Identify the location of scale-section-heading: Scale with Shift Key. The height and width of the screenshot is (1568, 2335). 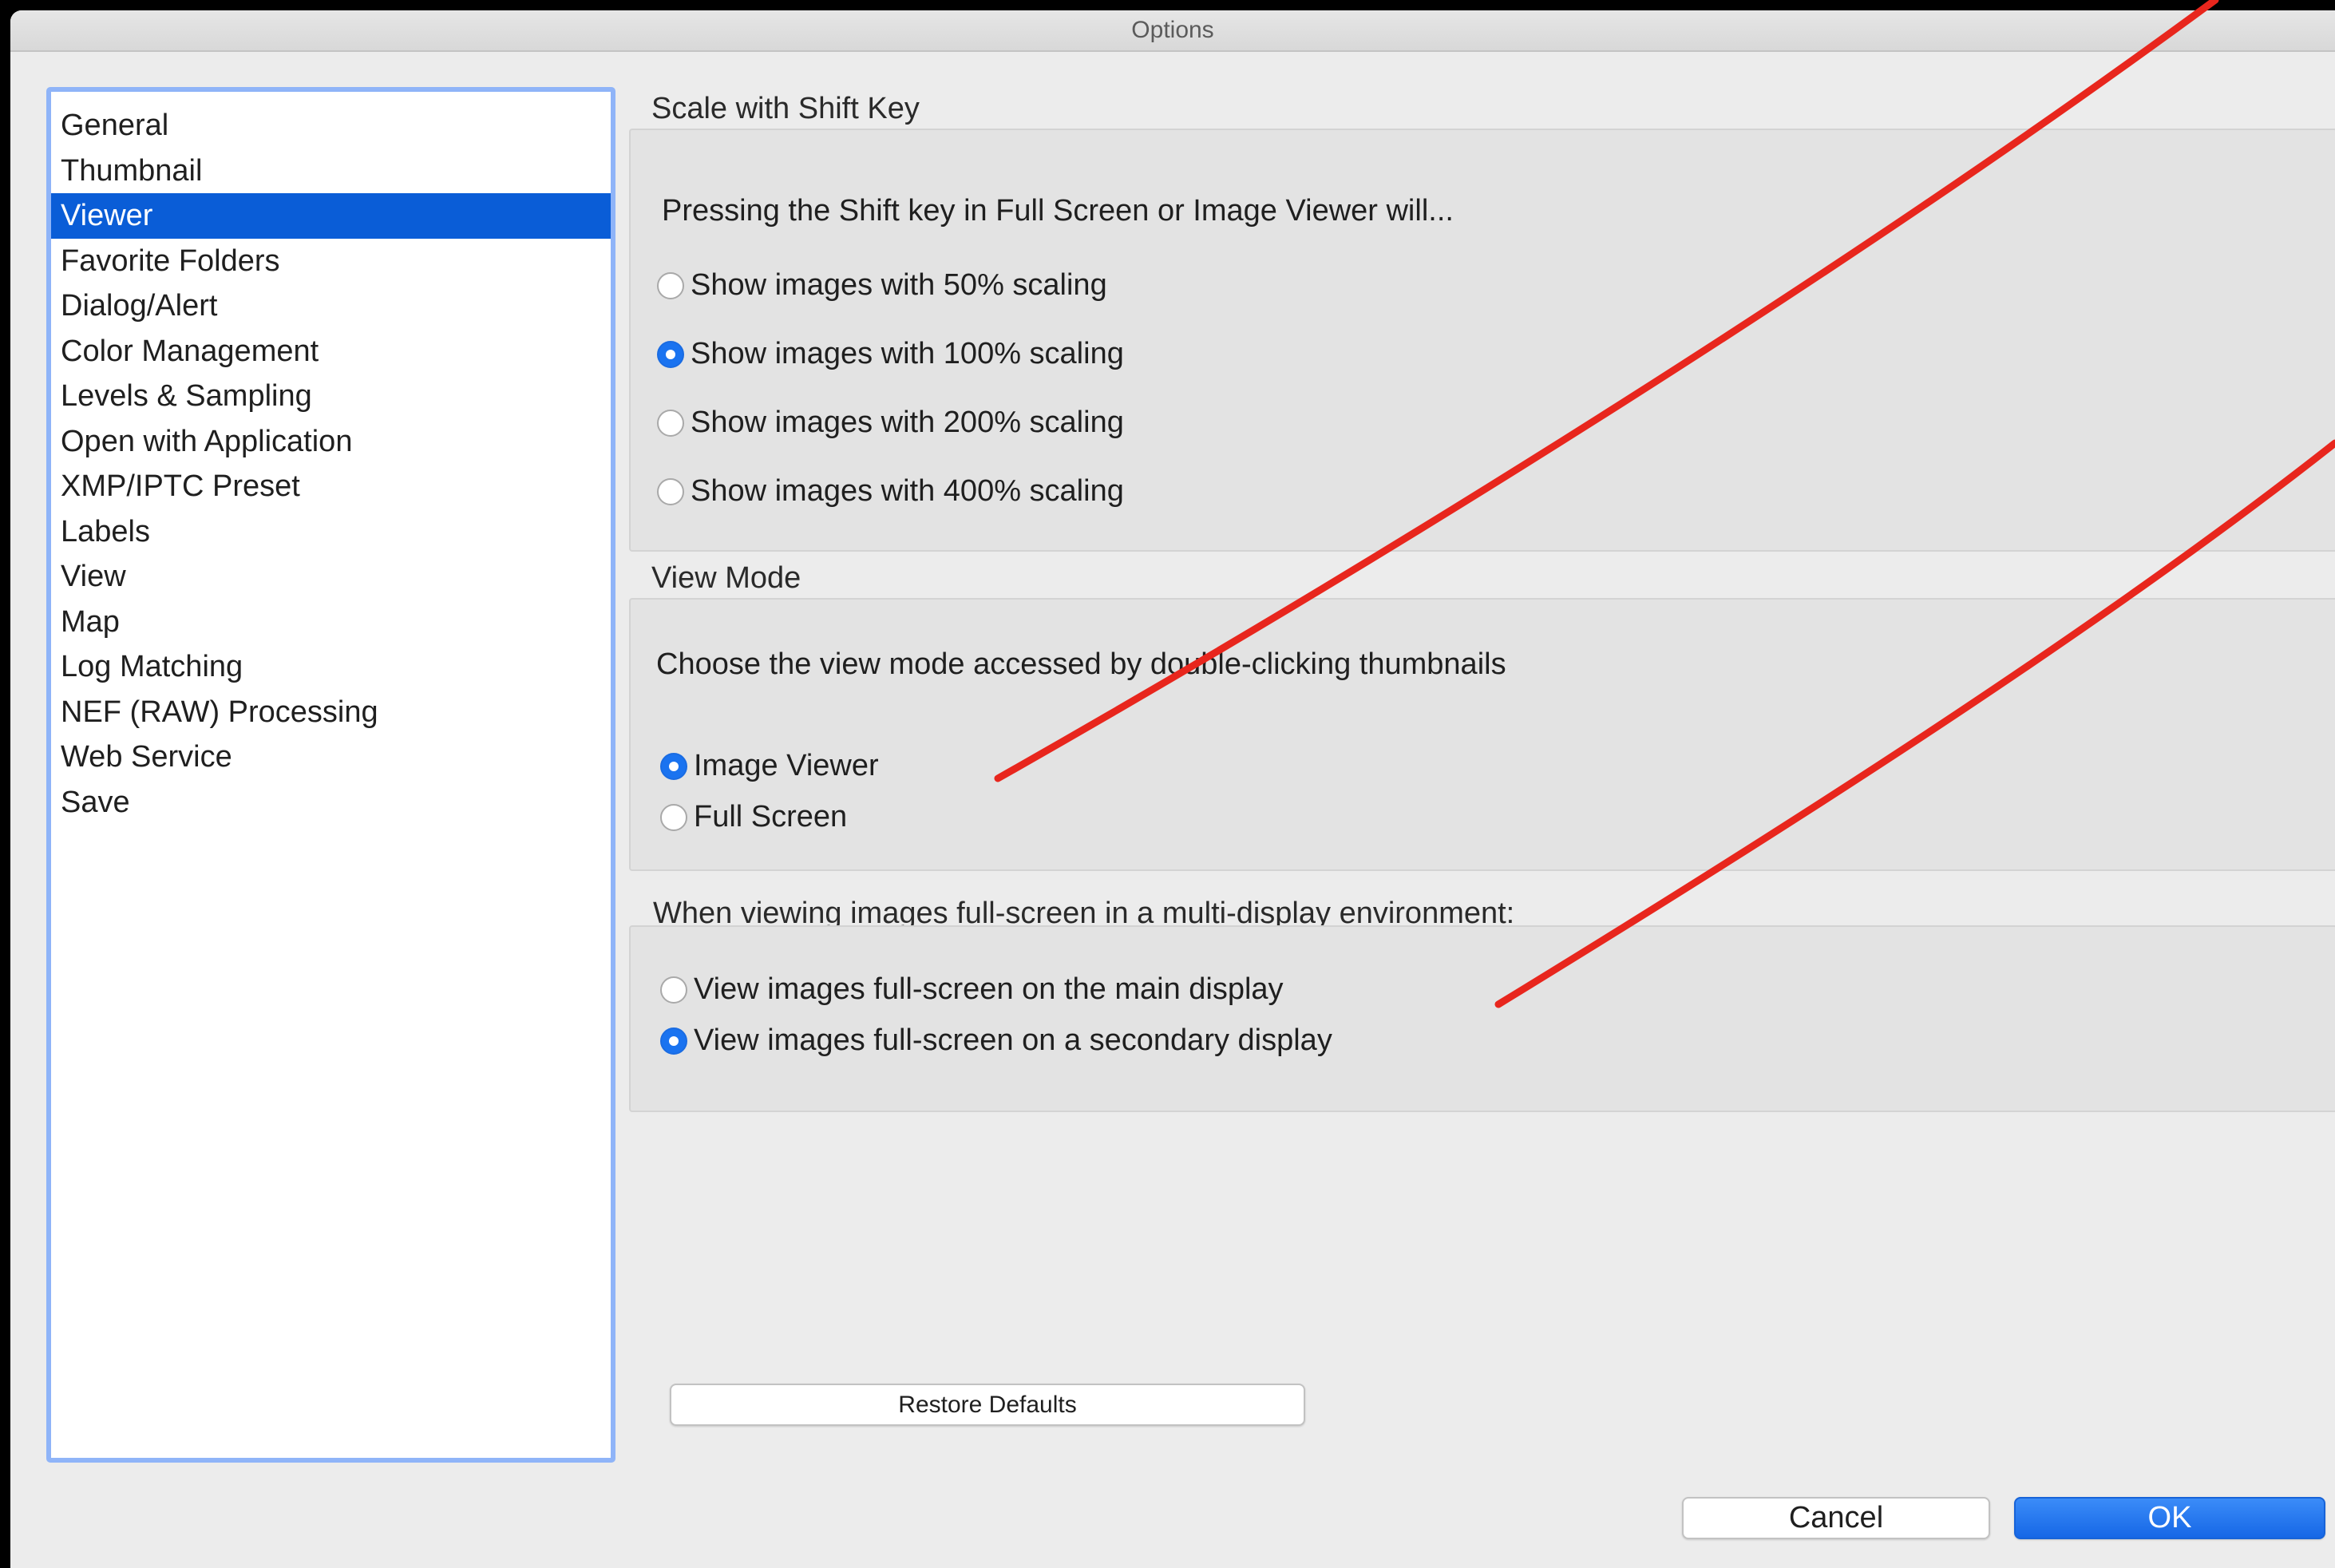
(785, 109).